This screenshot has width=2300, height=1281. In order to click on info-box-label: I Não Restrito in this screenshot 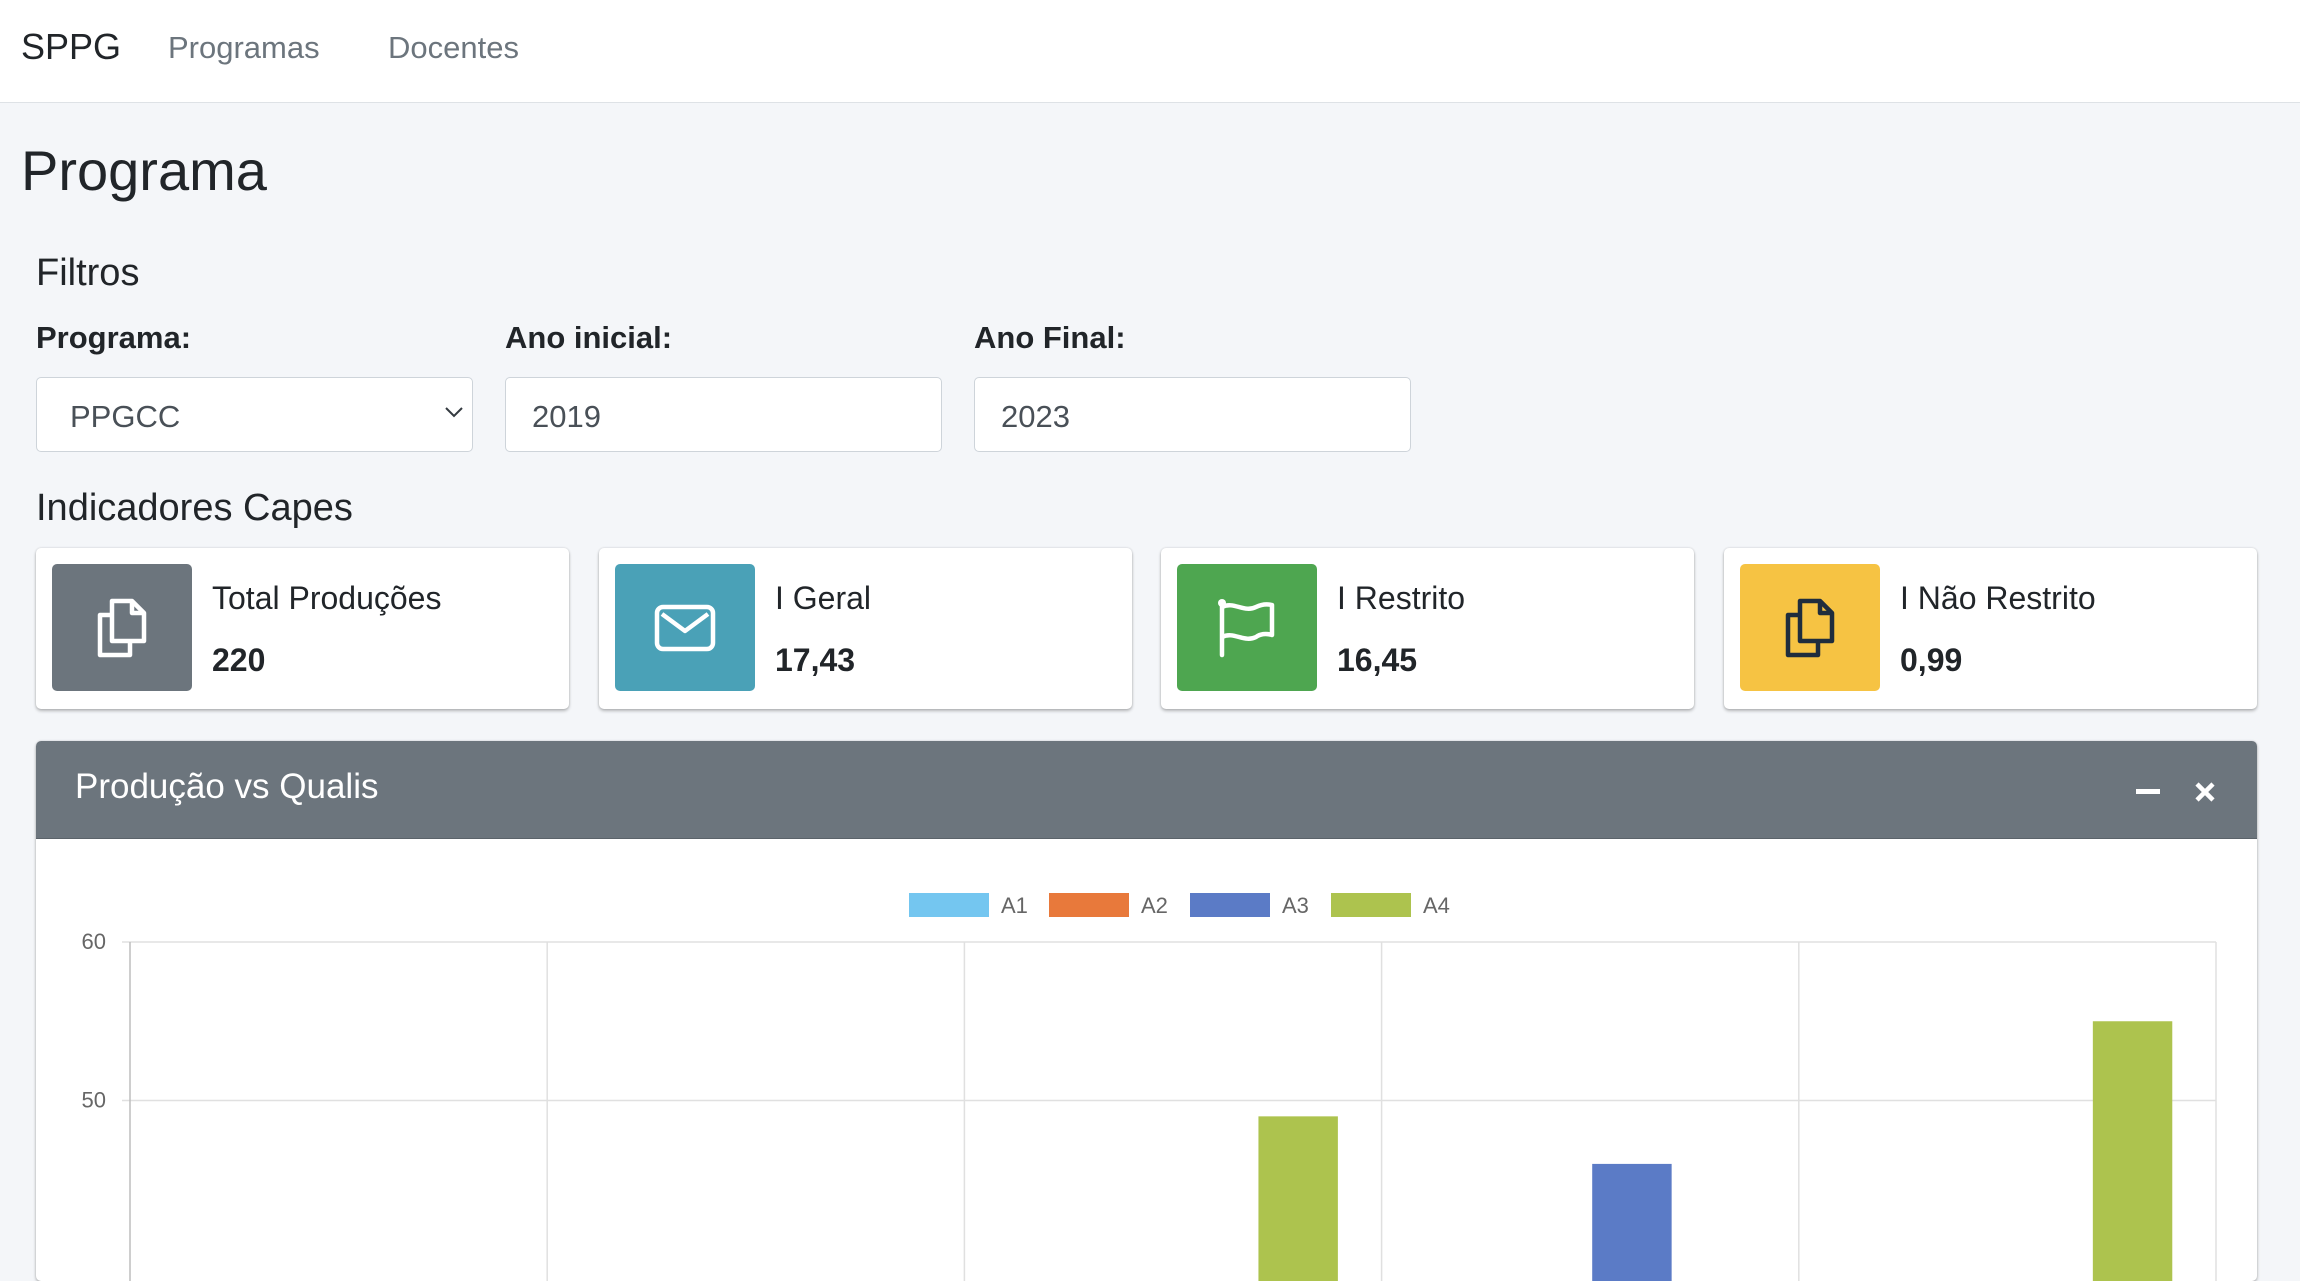, I will do `click(1998, 598)`.